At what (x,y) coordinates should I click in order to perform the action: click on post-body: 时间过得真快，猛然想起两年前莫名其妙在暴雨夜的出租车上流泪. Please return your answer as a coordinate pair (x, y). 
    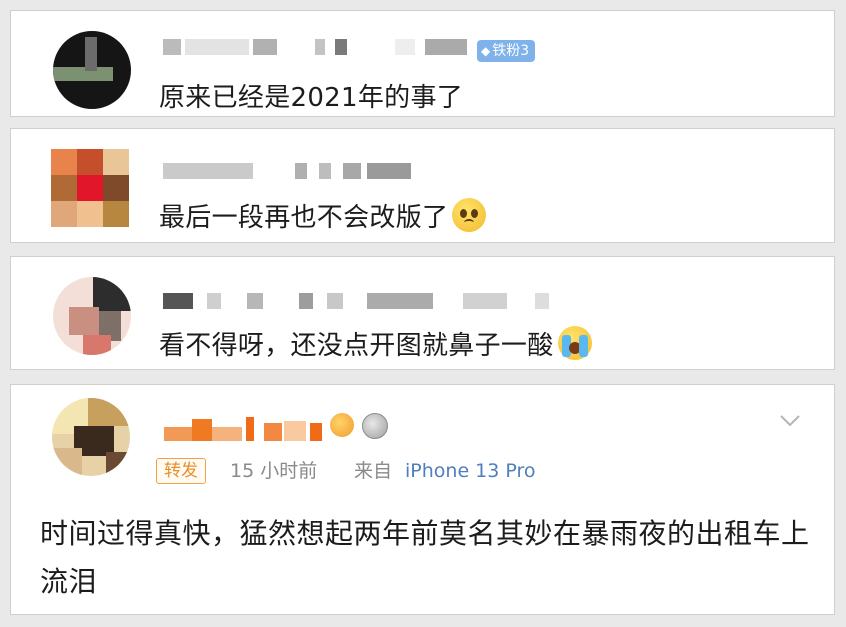
    Looking at the image, I should click on (425, 557).